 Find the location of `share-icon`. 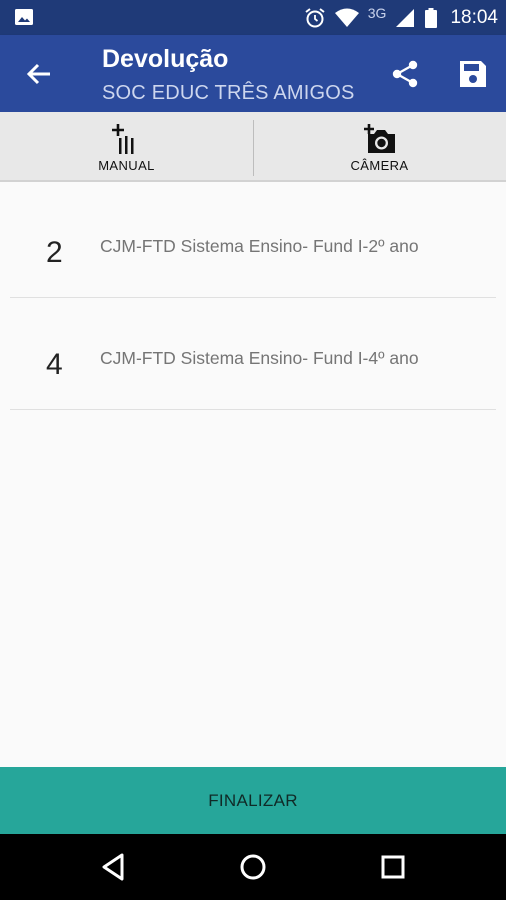

share-icon is located at coordinates (405, 74).